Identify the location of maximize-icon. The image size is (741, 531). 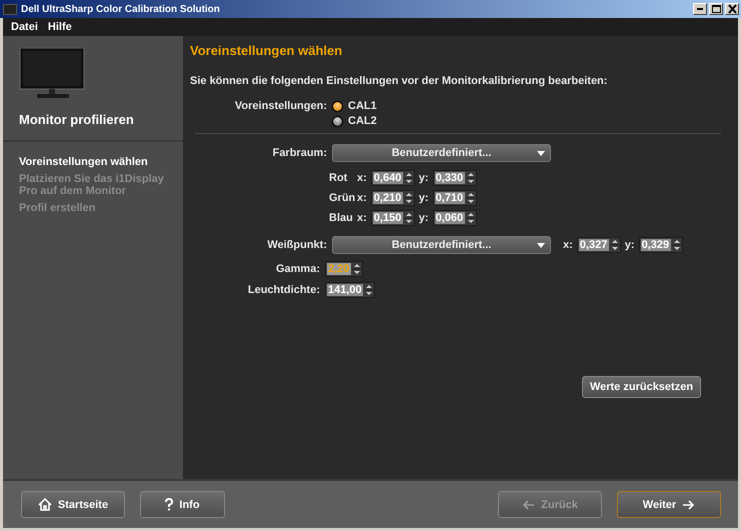
(716, 9).